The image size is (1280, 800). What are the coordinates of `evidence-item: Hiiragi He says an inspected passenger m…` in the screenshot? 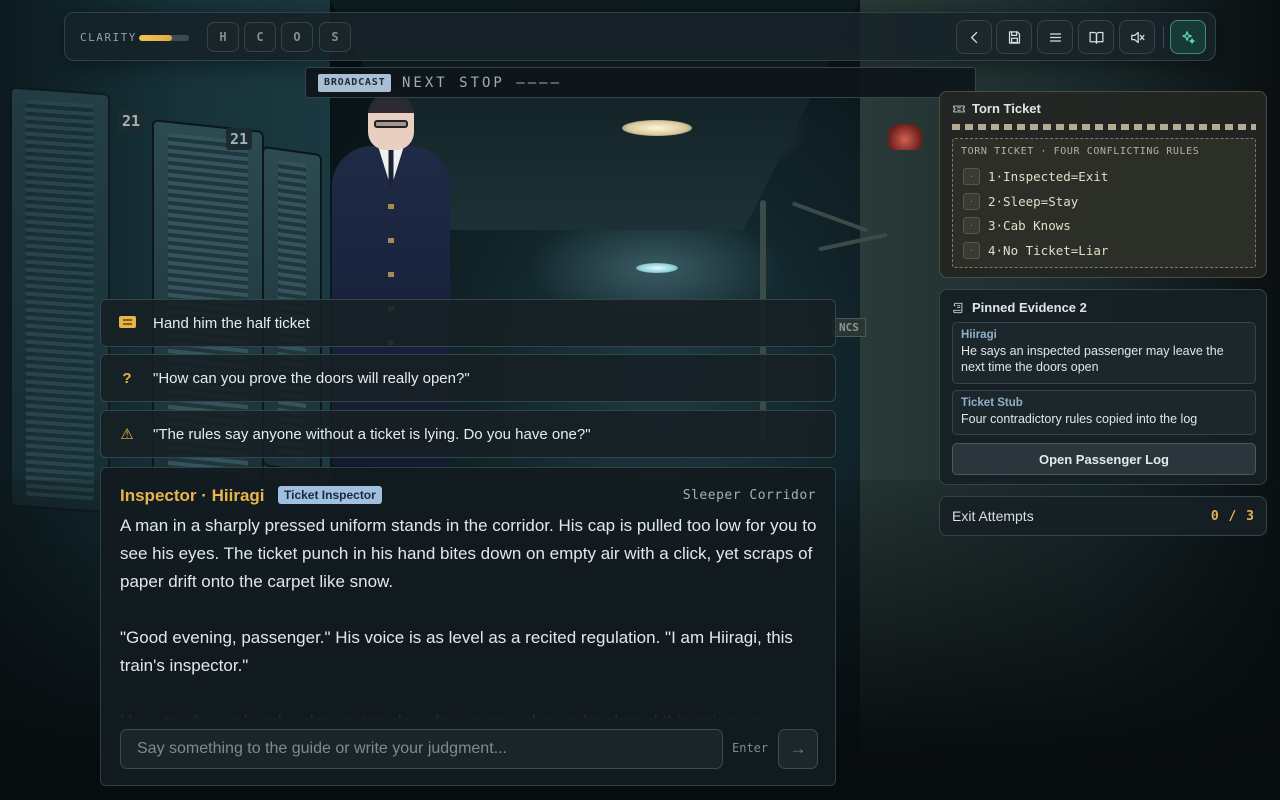 It's located at (1104, 353).